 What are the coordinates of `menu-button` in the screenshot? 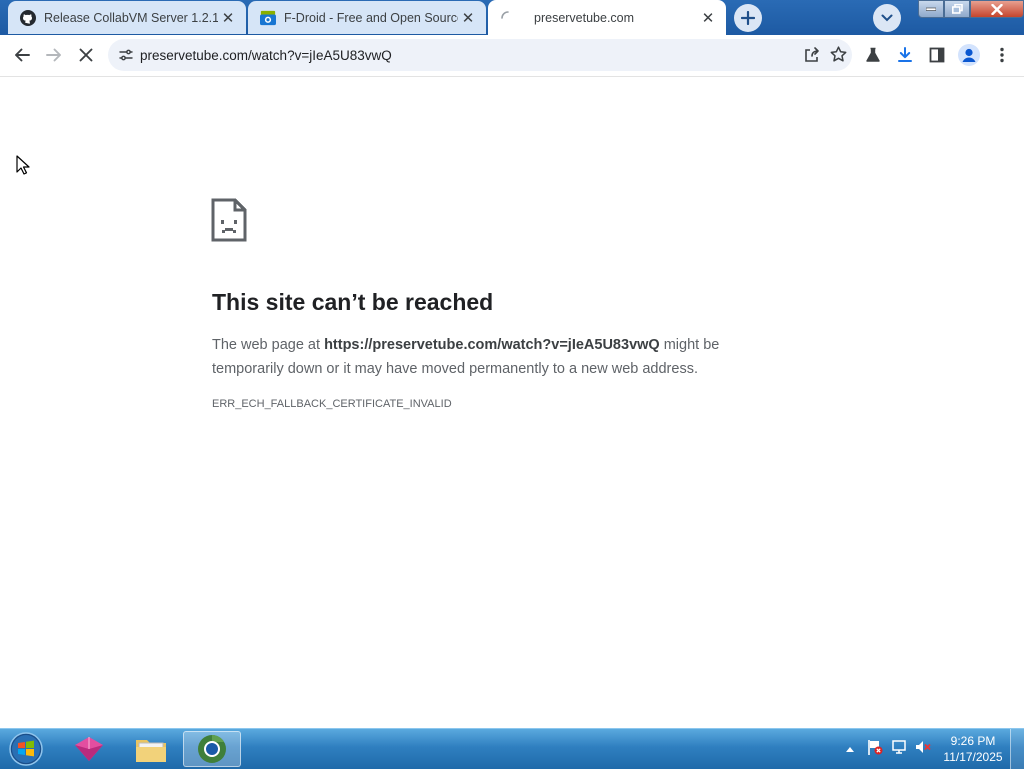 It's located at (1002, 55).